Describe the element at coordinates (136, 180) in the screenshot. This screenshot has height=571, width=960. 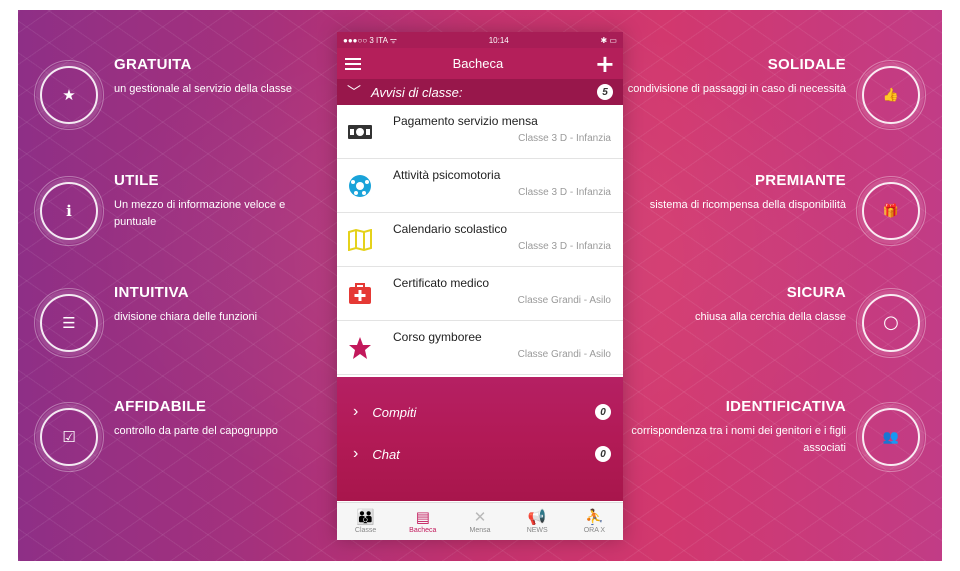
I see `feature-title: UTILE` at that location.